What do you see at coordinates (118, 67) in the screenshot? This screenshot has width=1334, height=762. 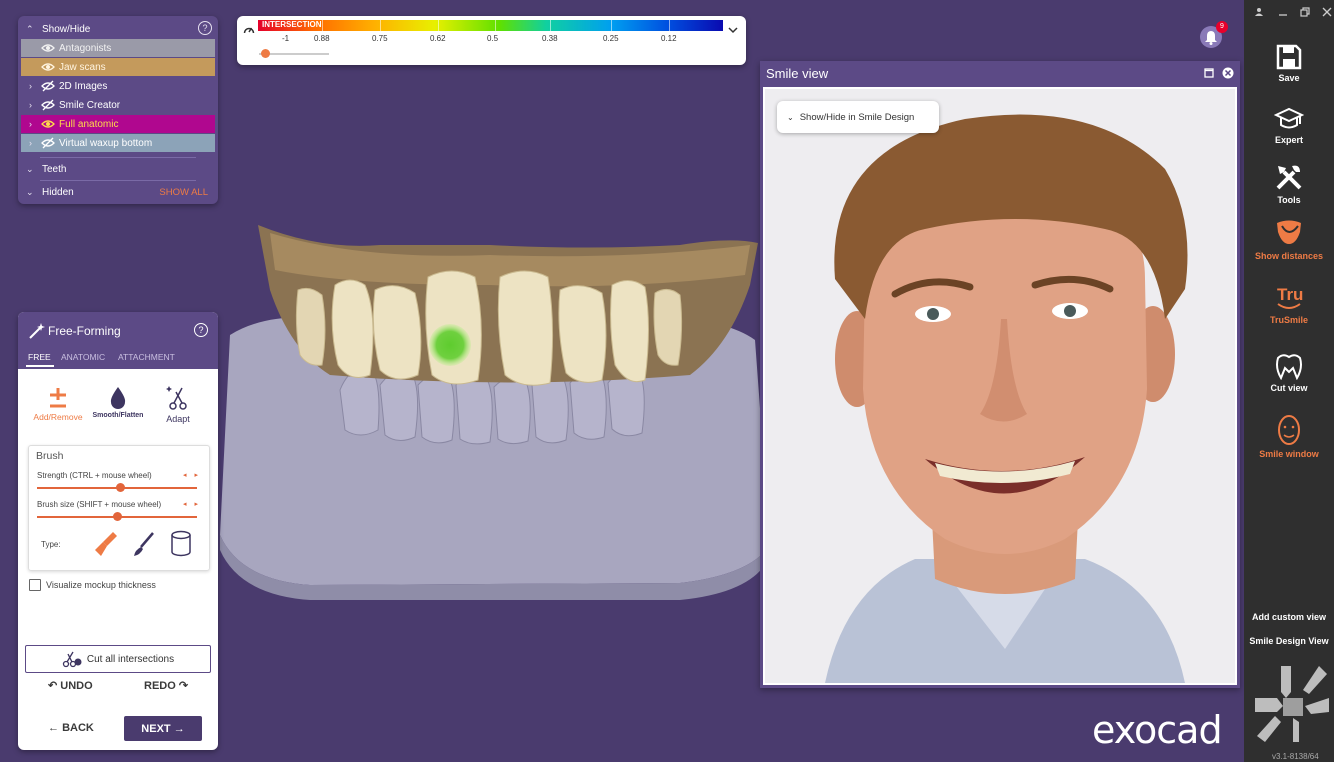 I see `layer-item-jaw-scans: Jaw scans` at bounding box center [118, 67].